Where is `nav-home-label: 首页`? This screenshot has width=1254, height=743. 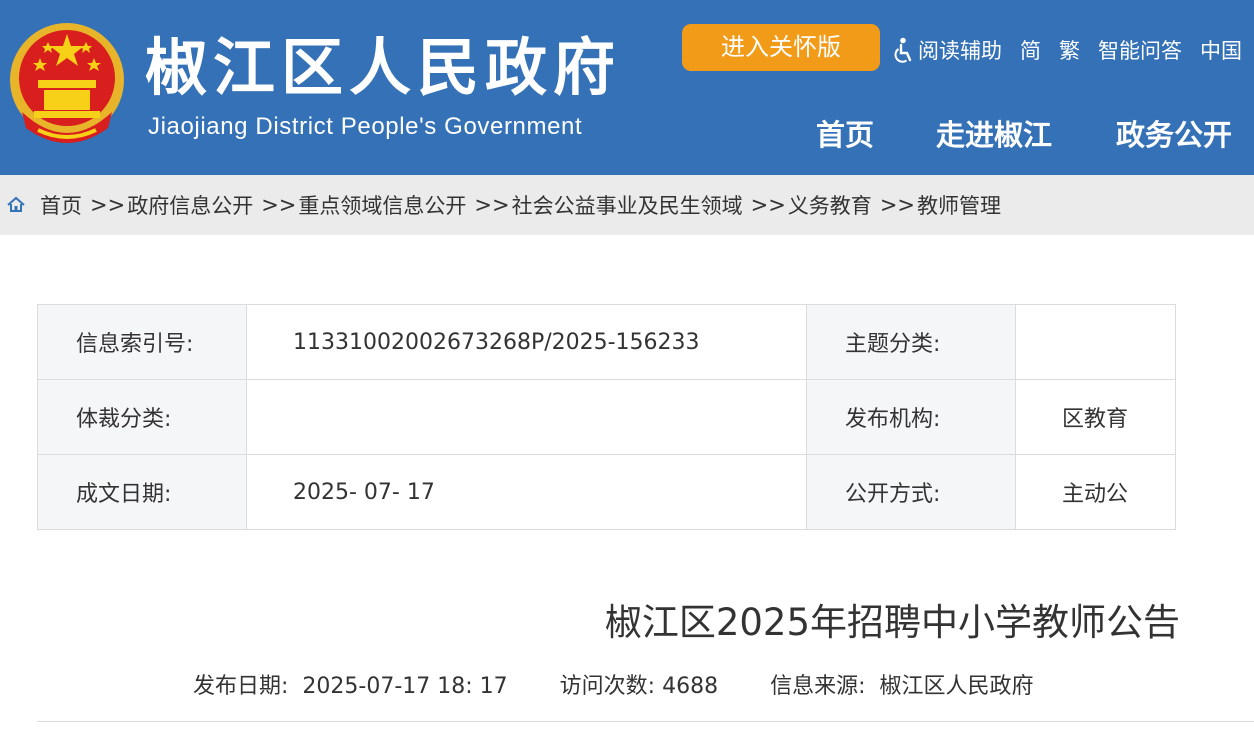
nav-home-label: 首页 is located at coordinates (845, 135).